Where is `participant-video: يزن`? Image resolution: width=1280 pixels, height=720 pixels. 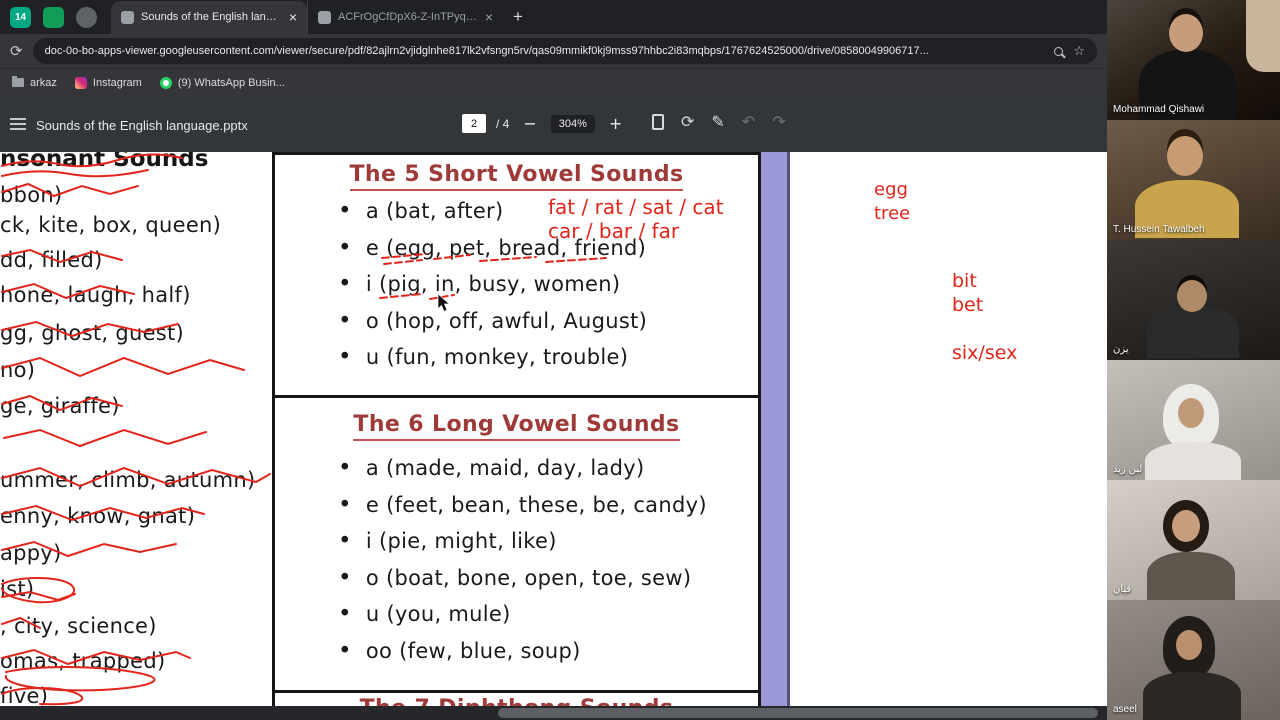 participant-video: يزن is located at coordinates (1193, 300).